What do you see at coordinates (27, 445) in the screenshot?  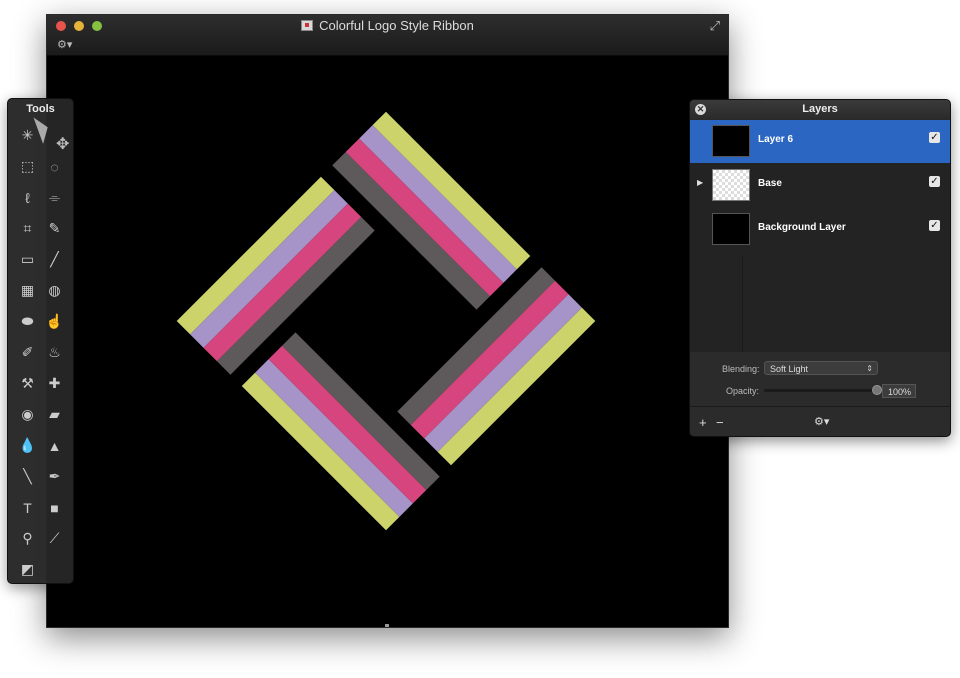 I see `blur-drop-tool-icon: 💧` at bounding box center [27, 445].